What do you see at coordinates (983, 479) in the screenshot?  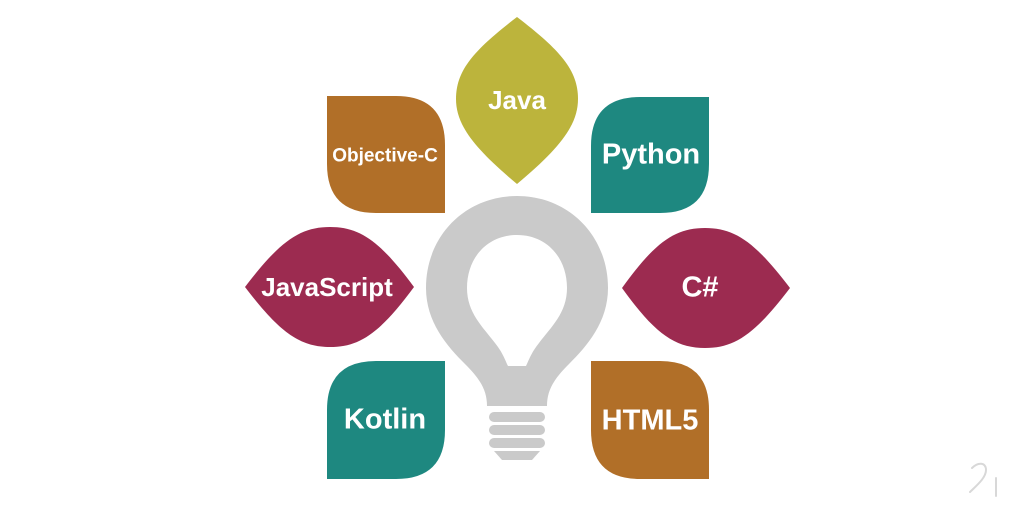 I see `watermark-mark` at bounding box center [983, 479].